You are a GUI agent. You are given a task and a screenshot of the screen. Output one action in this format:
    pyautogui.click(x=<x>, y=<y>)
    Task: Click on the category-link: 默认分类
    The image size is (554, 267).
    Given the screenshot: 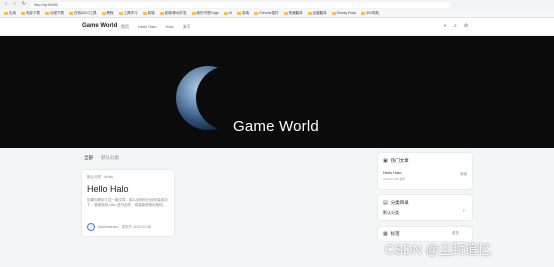 What is the action you would take?
    pyautogui.click(x=391, y=213)
    